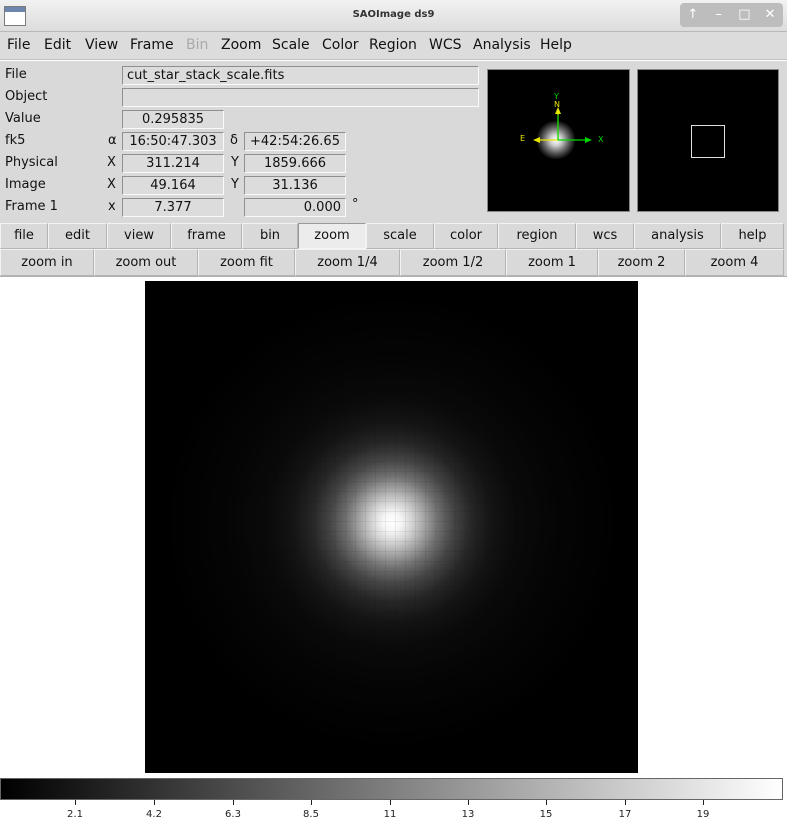 This screenshot has height=826, width=787. Describe the element at coordinates (752, 236) in the screenshot. I see `btn-help: help` at that location.